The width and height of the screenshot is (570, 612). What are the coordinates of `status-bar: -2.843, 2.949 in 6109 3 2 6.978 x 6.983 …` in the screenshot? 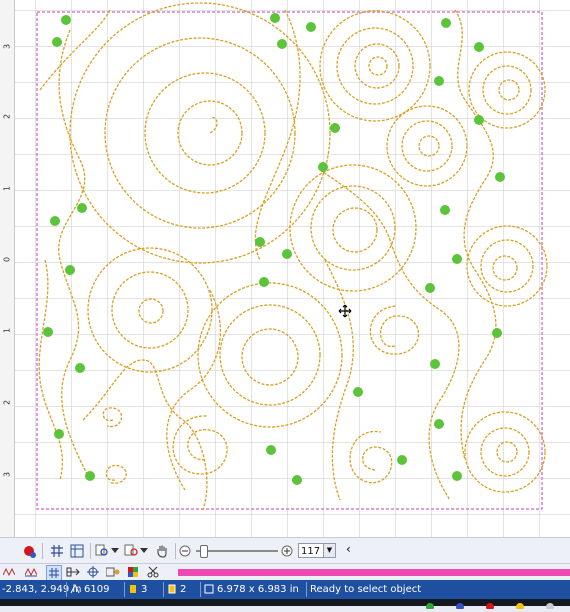 It's located at (285, 589).